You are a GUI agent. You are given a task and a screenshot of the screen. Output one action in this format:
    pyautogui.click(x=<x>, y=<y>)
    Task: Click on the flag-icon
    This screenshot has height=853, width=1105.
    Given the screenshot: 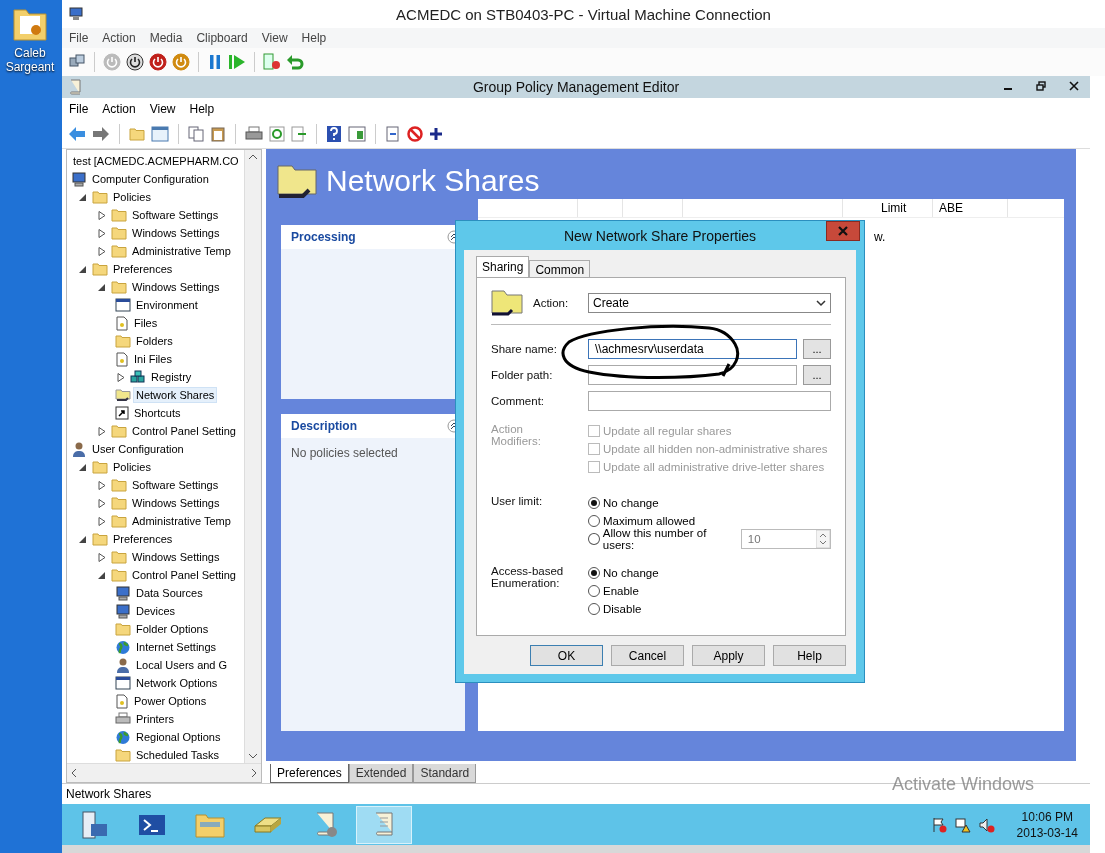 What is the action you would take?
    pyautogui.click(x=938, y=824)
    